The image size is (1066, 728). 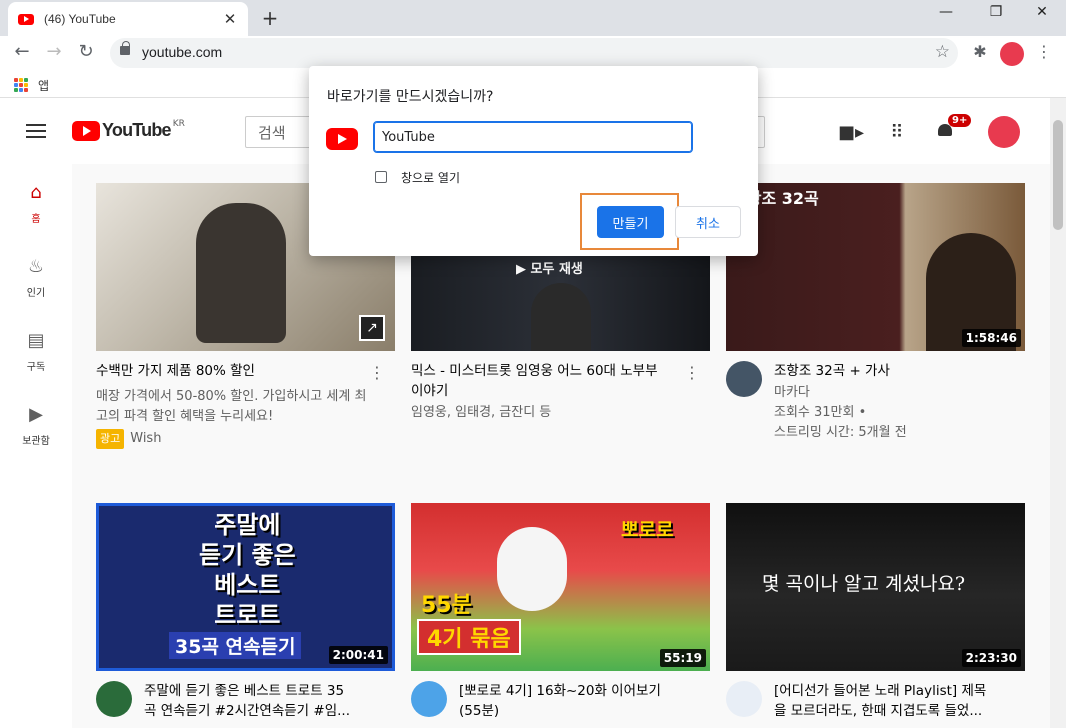 I want to click on create-shortcut-dialog: 바로가기를 만드시겠습니까? 창으로 열기 만들기 취소, so click(x=533, y=161).